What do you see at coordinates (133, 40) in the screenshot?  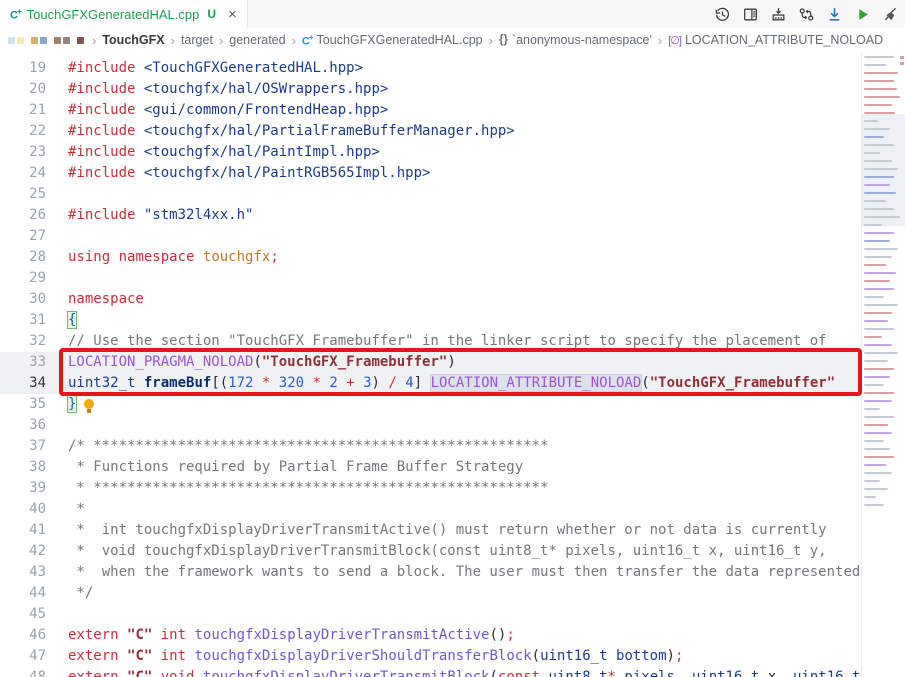 I see `breadcrumb-item-touchgfx: TouchGFX` at bounding box center [133, 40].